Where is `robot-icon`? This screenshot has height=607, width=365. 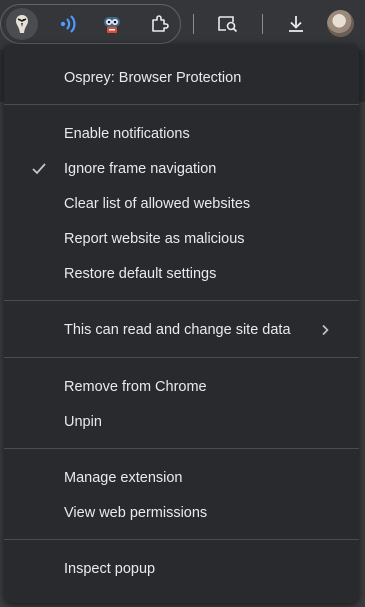 robot-icon is located at coordinates (112, 25).